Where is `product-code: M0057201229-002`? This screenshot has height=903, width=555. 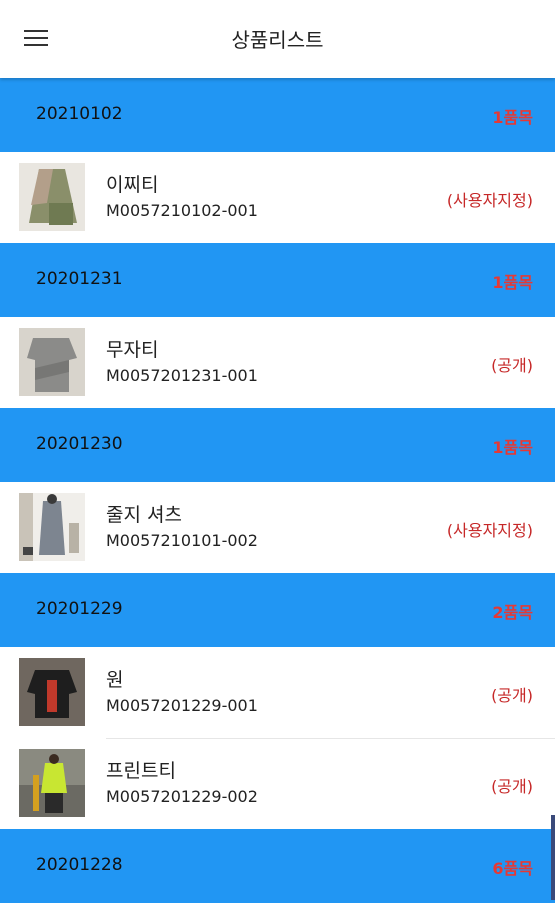 product-code: M0057201229-002 is located at coordinates (182, 796).